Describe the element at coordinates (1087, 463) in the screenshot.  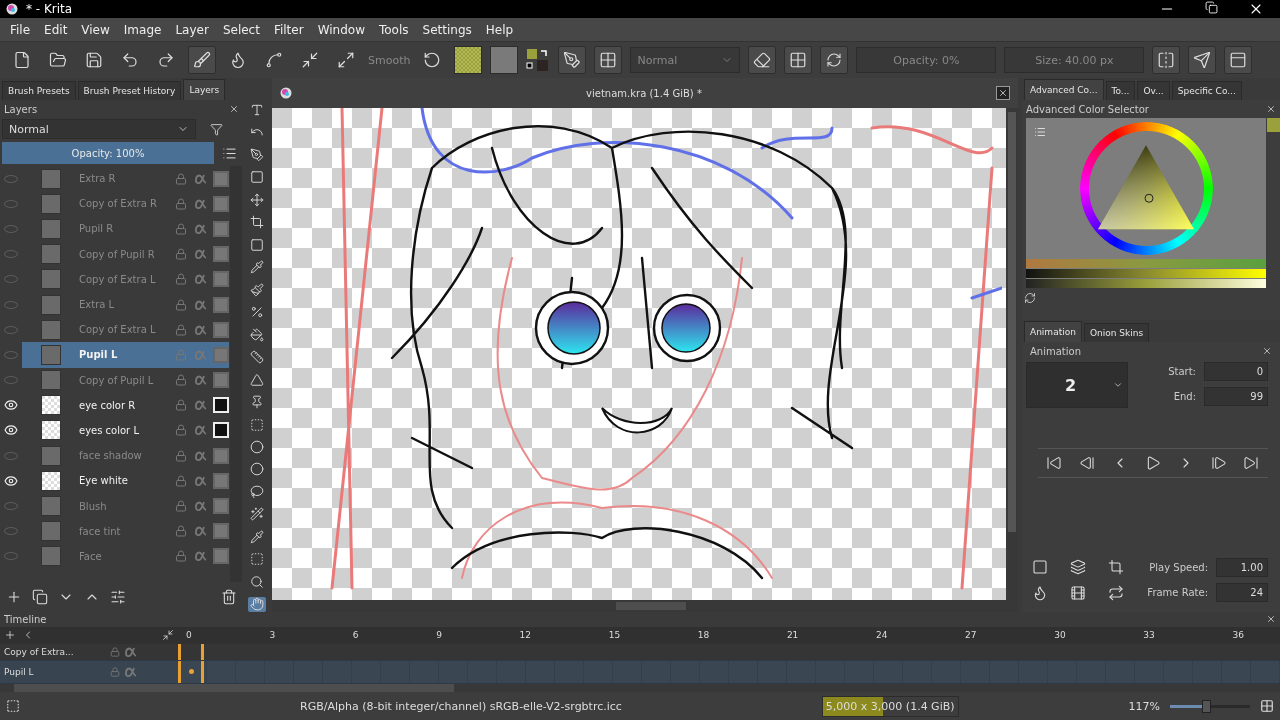
I see `previous-keyframe-icon` at that location.